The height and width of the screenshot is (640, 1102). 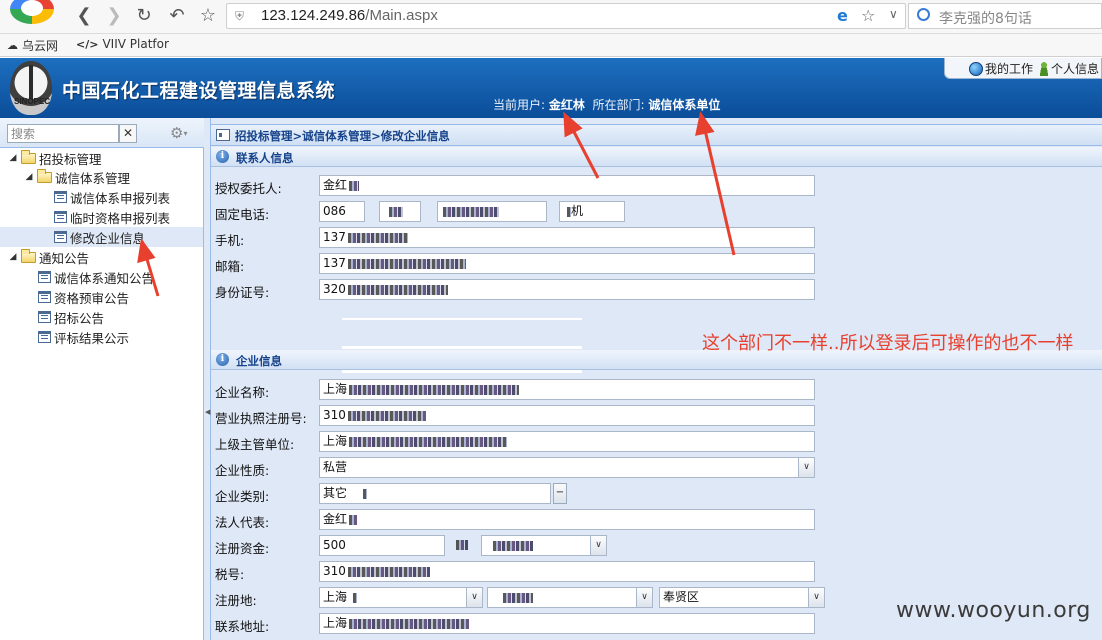 I want to click on parent-unit-label: 上级主管单位:, so click(x=255, y=444).